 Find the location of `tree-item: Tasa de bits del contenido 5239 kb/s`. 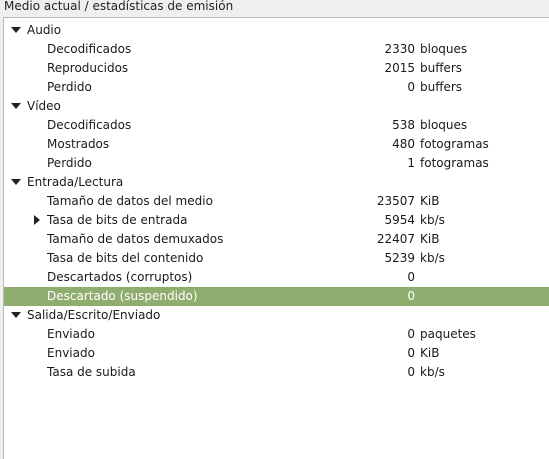

tree-item: Tasa de bits del contenido 5239 kb/s is located at coordinates (276, 258).